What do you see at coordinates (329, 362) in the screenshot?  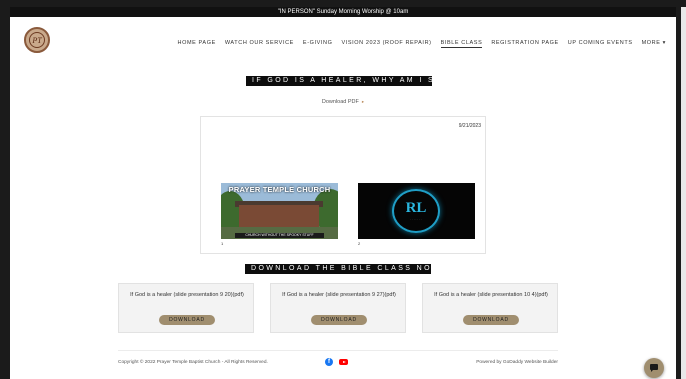 I see `facebook-icon: f` at bounding box center [329, 362].